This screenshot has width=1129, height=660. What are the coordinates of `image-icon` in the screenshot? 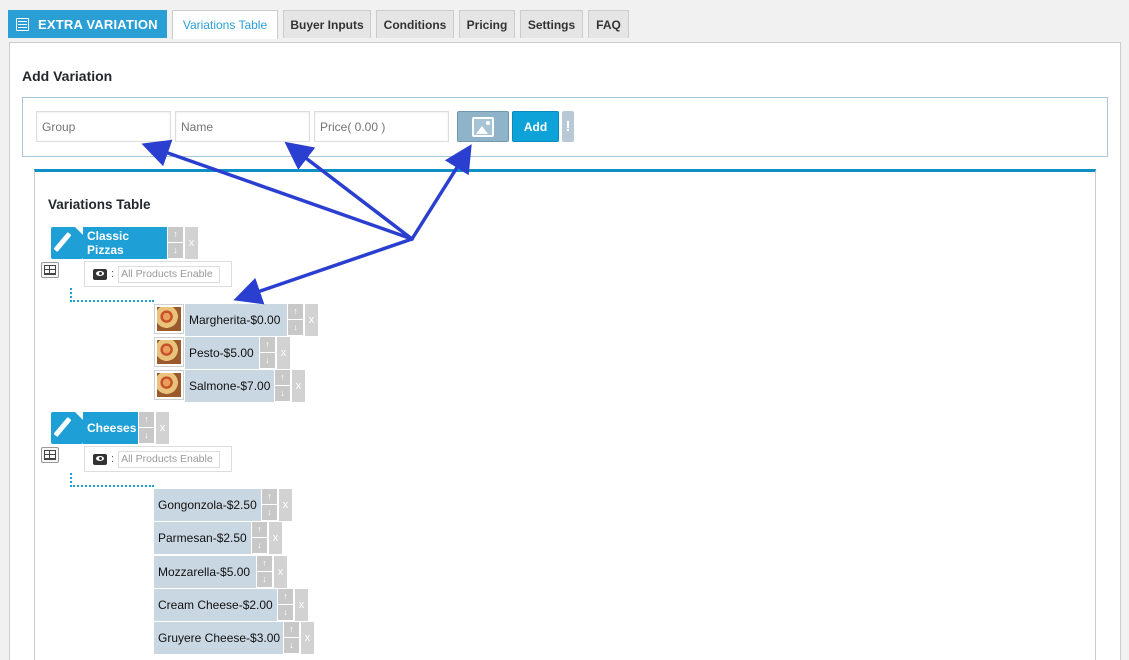 It's located at (483, 126).